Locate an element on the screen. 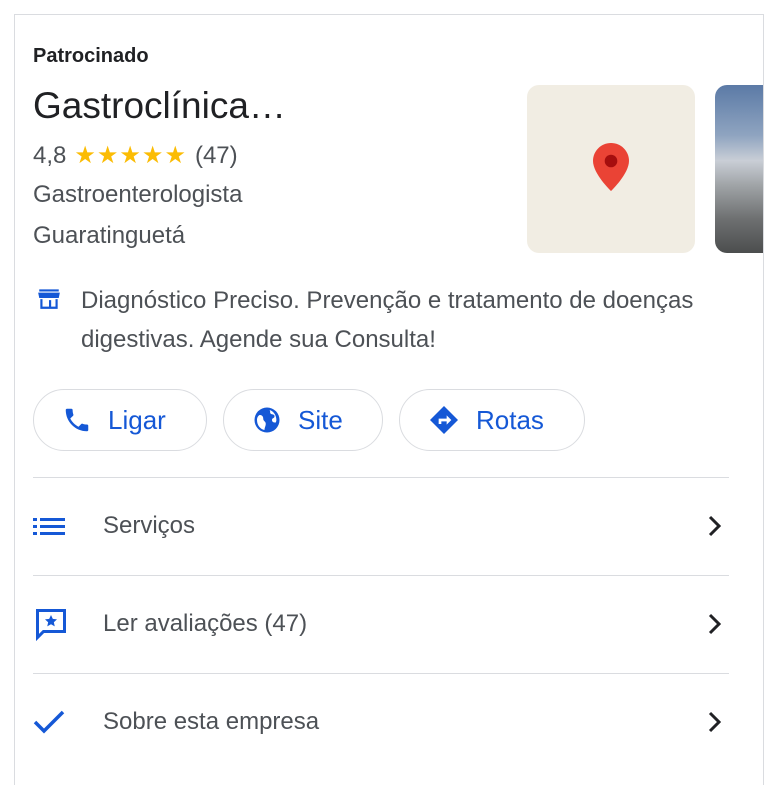  globe-icon is located at coordinates (267, 420).